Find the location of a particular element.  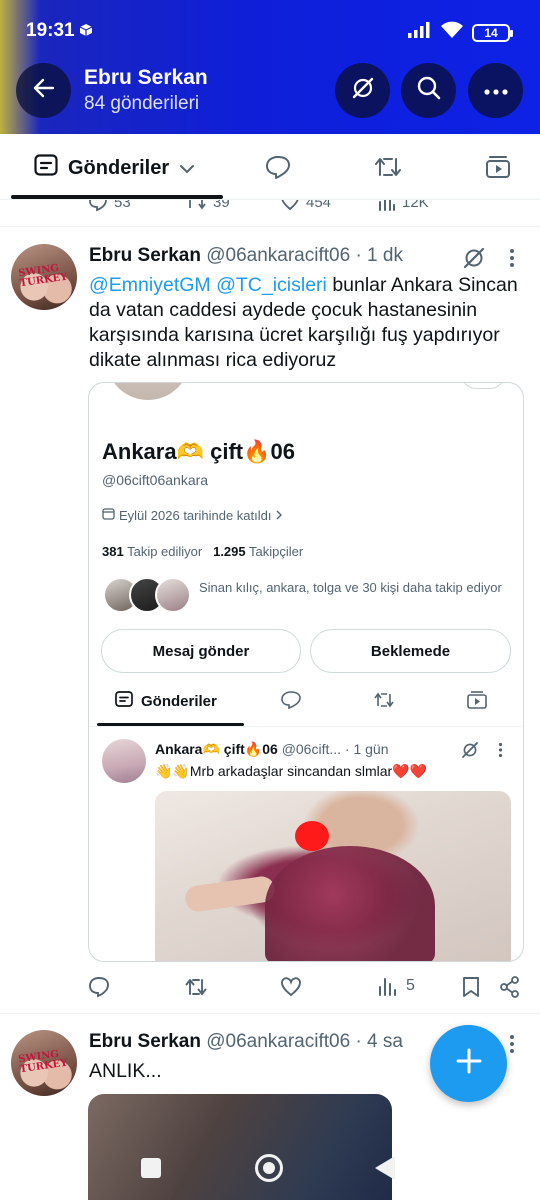

tweet-time: · 4 sa is located at coordinates (379, 1041).